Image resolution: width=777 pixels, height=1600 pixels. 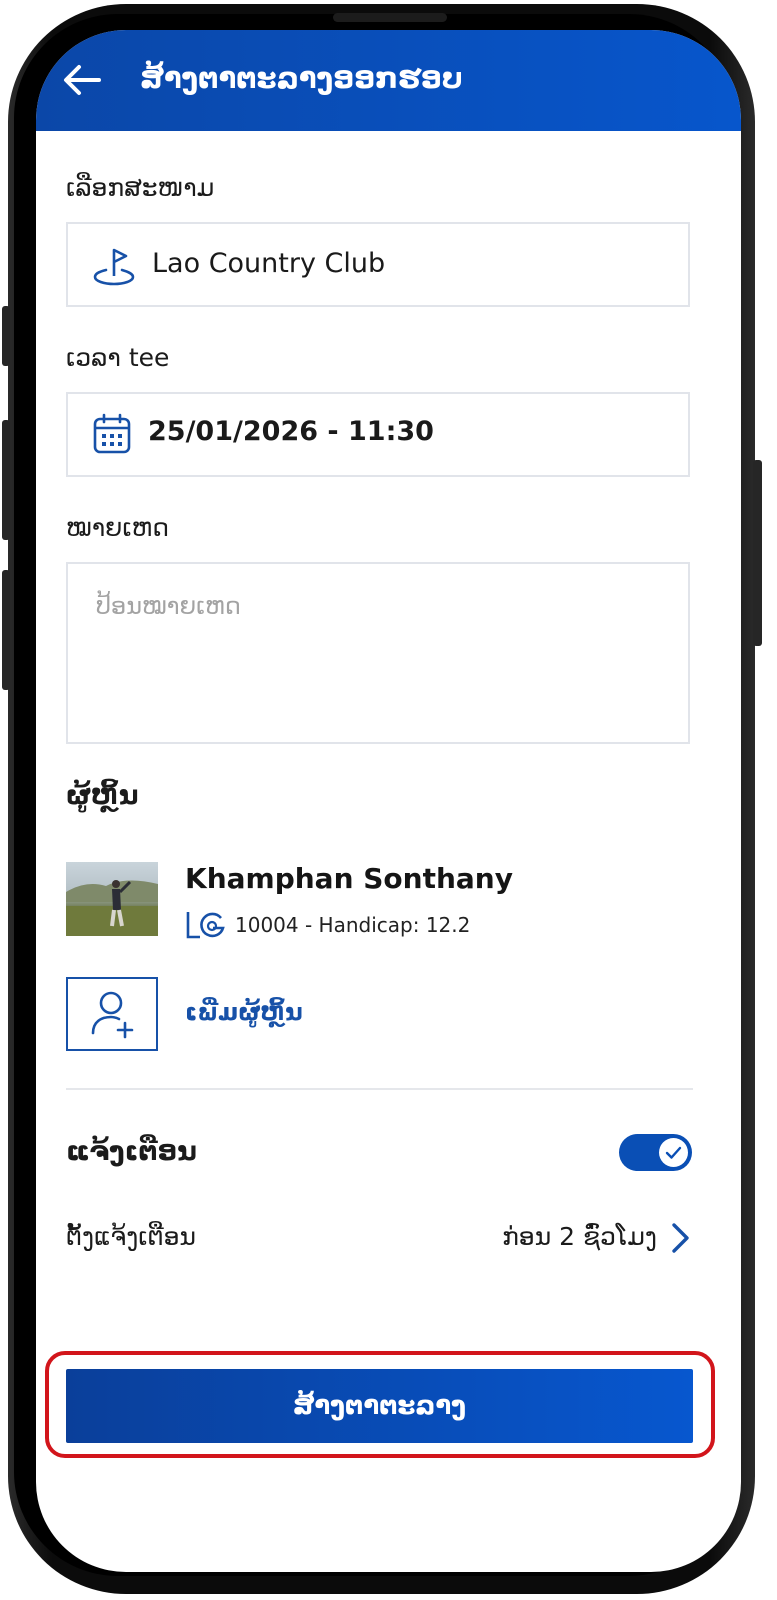 I want to click on course-label: ເລືອກສະໜາມ, so click(x=140, y=187).